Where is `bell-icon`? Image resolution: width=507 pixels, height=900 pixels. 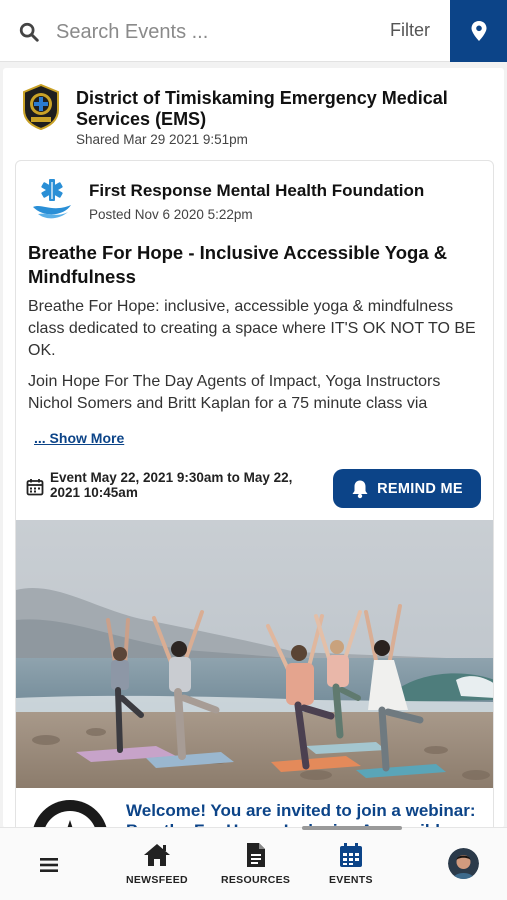 bell-icon is located at coordinates (360, 489).